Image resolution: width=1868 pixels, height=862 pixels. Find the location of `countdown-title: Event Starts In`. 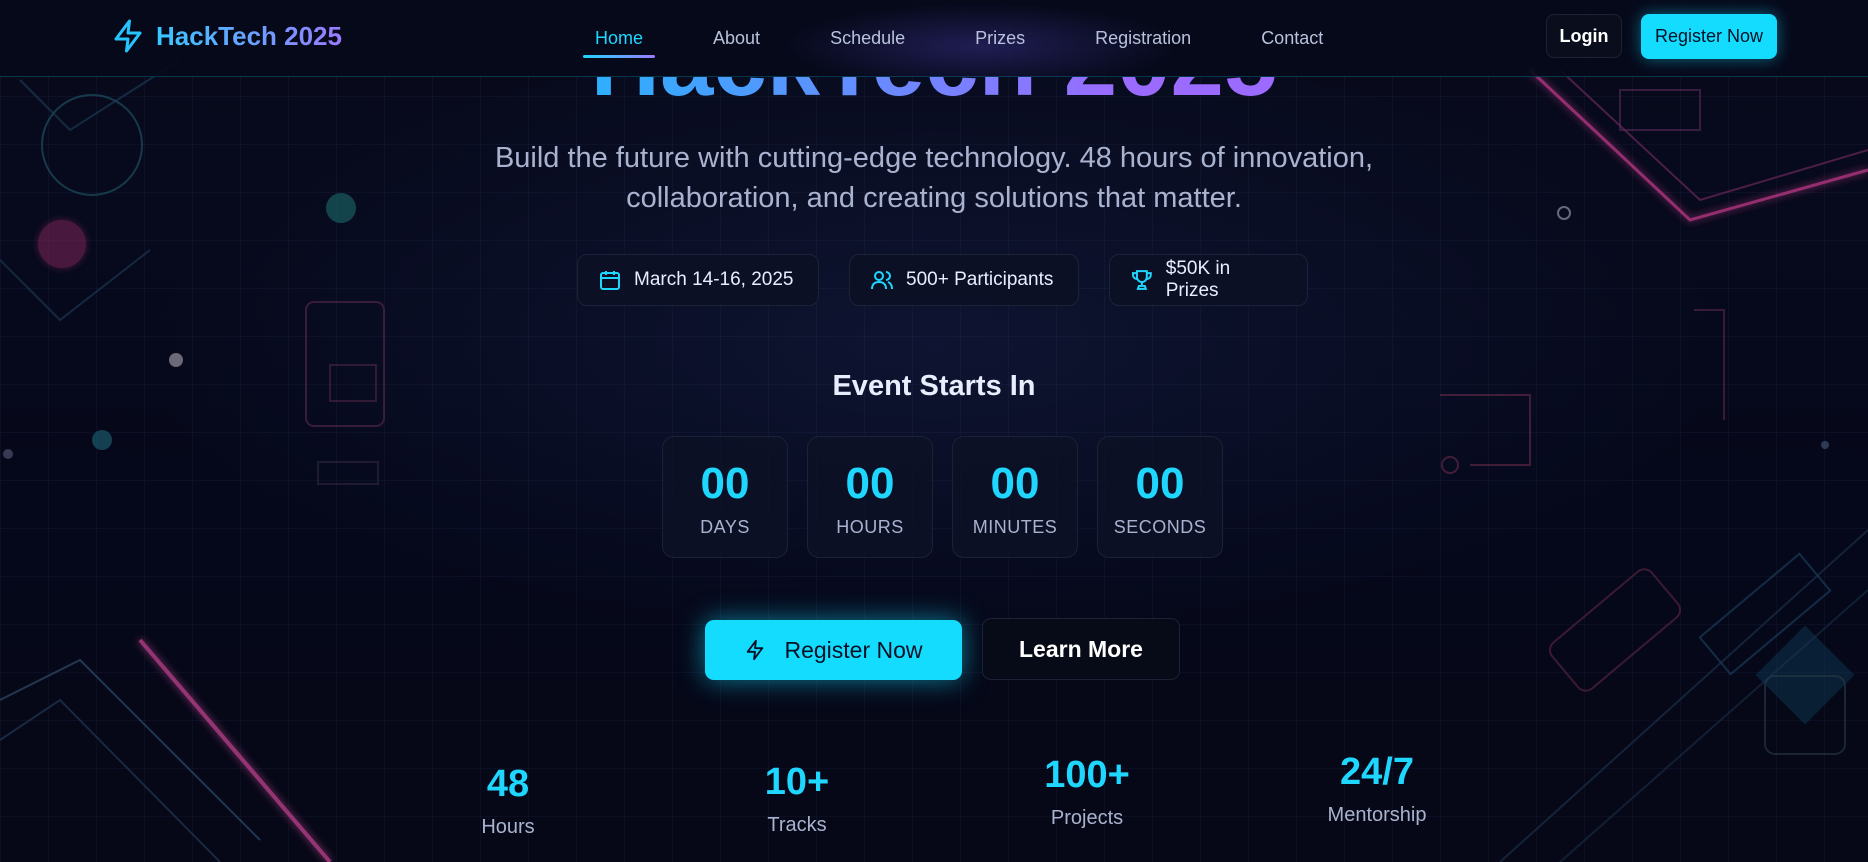

countdown-title: Event Starts In is located at coordinates (934, 386).